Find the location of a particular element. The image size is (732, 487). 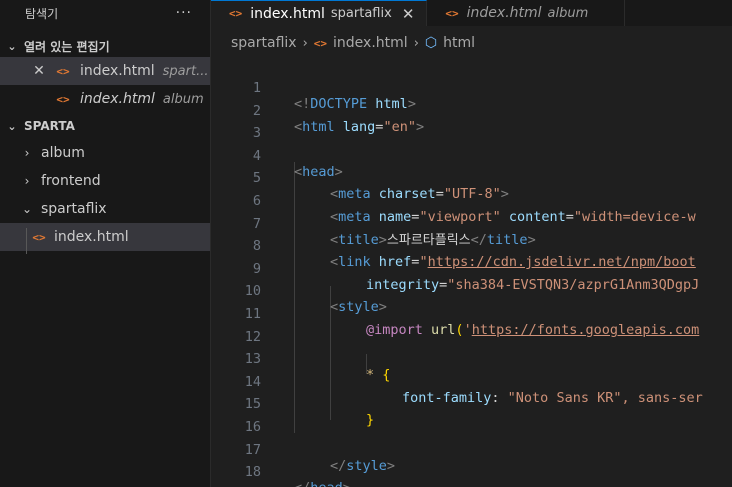

open-editors-section: ⌄ 열려 있는 편집기 is located at coordinates (105, 46).